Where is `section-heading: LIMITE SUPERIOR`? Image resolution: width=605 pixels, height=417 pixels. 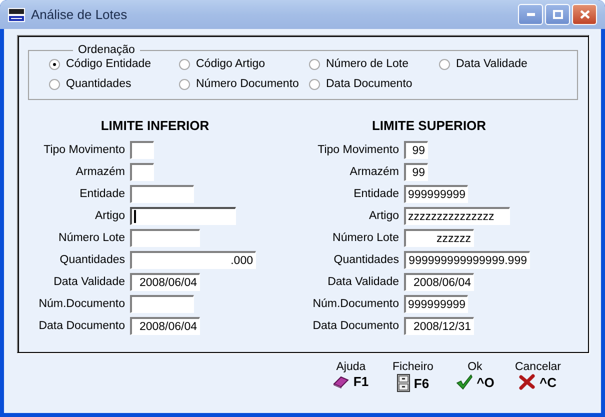
section-heading: LIMITE SUPERIOR is located at coordinates (429, 125).